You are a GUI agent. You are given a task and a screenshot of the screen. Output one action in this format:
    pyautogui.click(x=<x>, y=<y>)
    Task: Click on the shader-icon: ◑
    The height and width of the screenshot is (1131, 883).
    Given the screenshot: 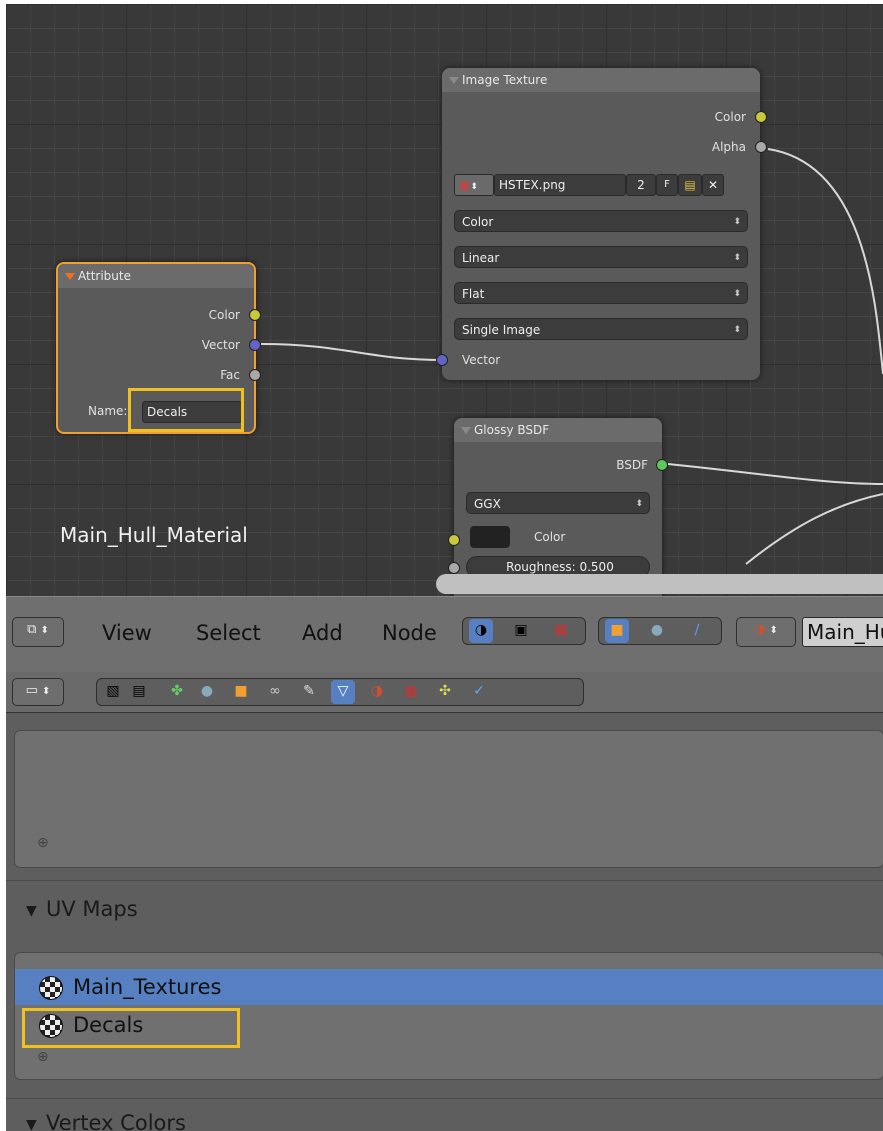 What is the action you would take?
    pyautogui.click(x=481, y=631)
    